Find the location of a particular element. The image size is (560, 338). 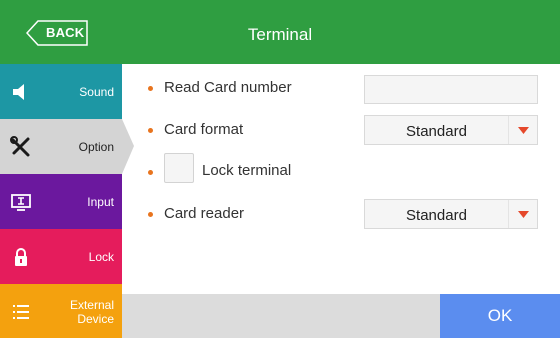

card-format-row: Card format Standard is located at coordinates (341, 128).